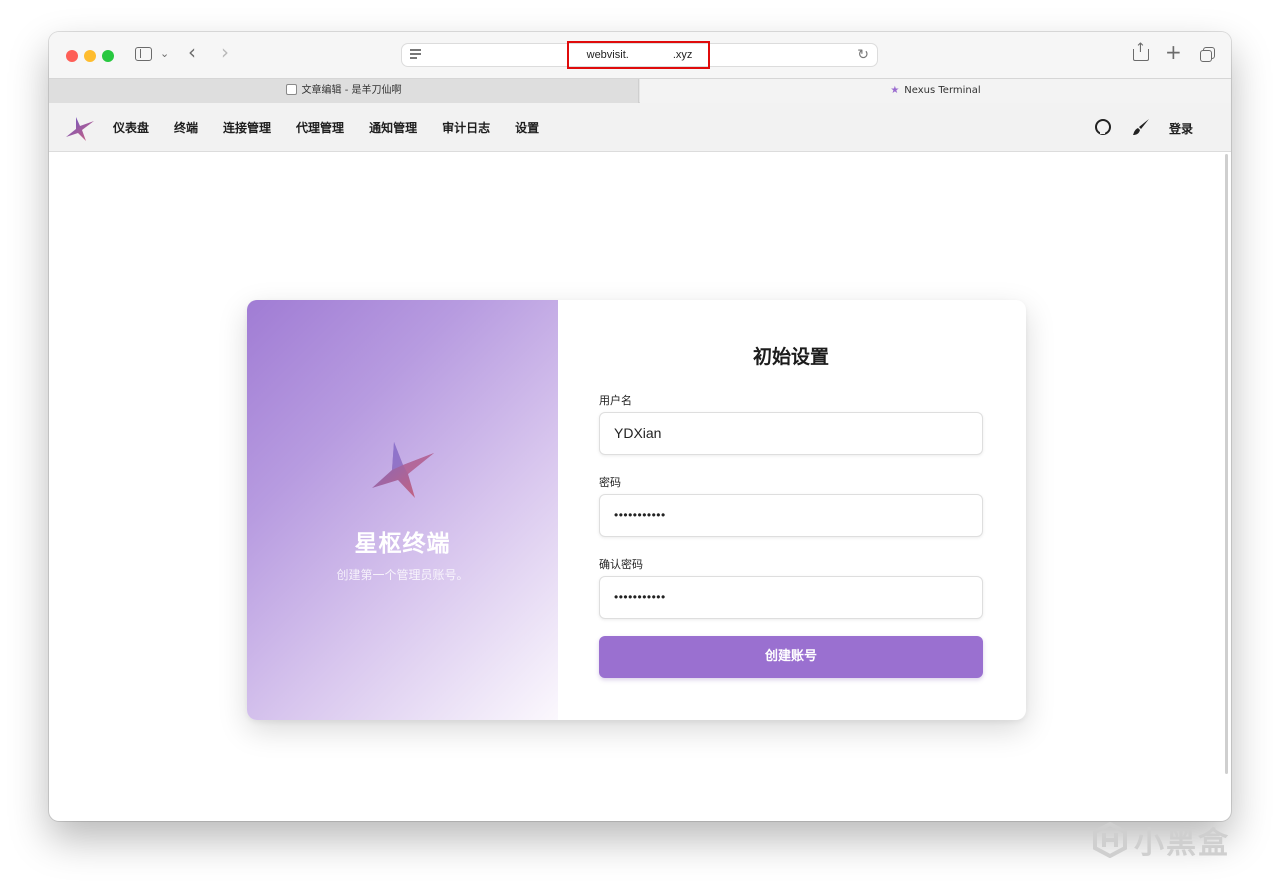 The image size is (1280, 885). I want to click on confirm-password-label: 确认密码, so click(621, 564).